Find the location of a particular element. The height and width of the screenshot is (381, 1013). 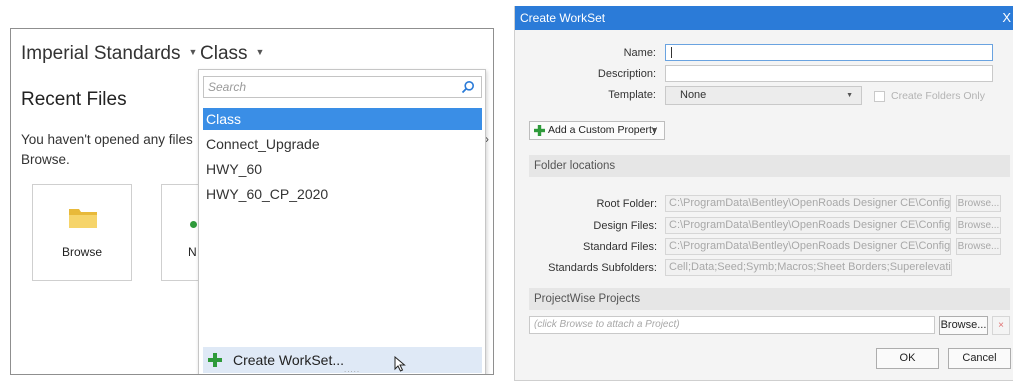

dropdown-item-hwy-60: HWY_60 is located at coordinates (342, 169).